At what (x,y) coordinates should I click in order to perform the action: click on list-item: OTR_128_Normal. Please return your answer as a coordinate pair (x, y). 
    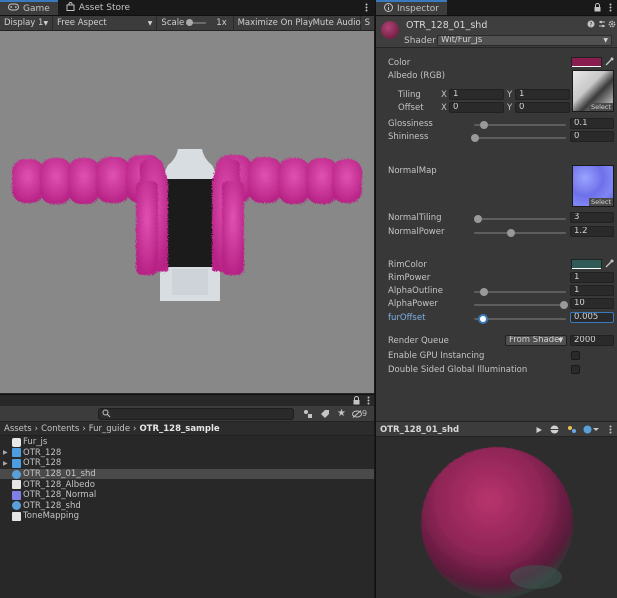
    Looking at the image, I should click on (187, 495).